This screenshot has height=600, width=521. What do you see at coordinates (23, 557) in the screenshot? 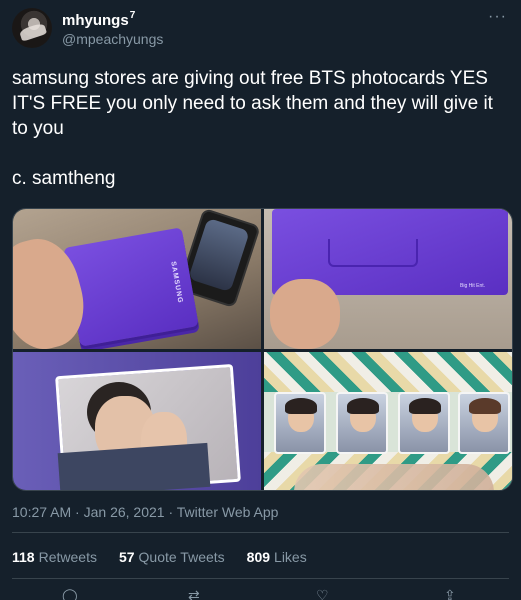
I see `retweets-count: 118` at bounding box center [23, 557].